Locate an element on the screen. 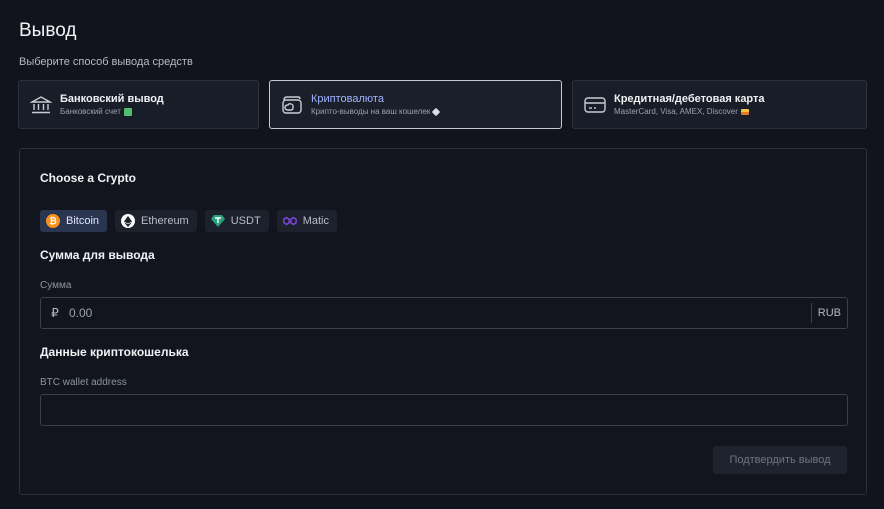 The image size is (884, 509). crypto-option-matic: Matic is located at coordinates (306, 221).